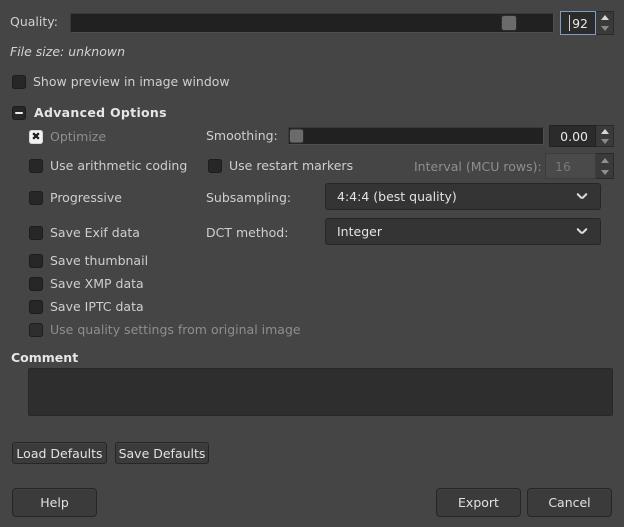 Image resolution: width=624 pixels, height=527 pixels. I want to click on restart-markers-checkbox-row: Use restart markers, so click(280, 165).